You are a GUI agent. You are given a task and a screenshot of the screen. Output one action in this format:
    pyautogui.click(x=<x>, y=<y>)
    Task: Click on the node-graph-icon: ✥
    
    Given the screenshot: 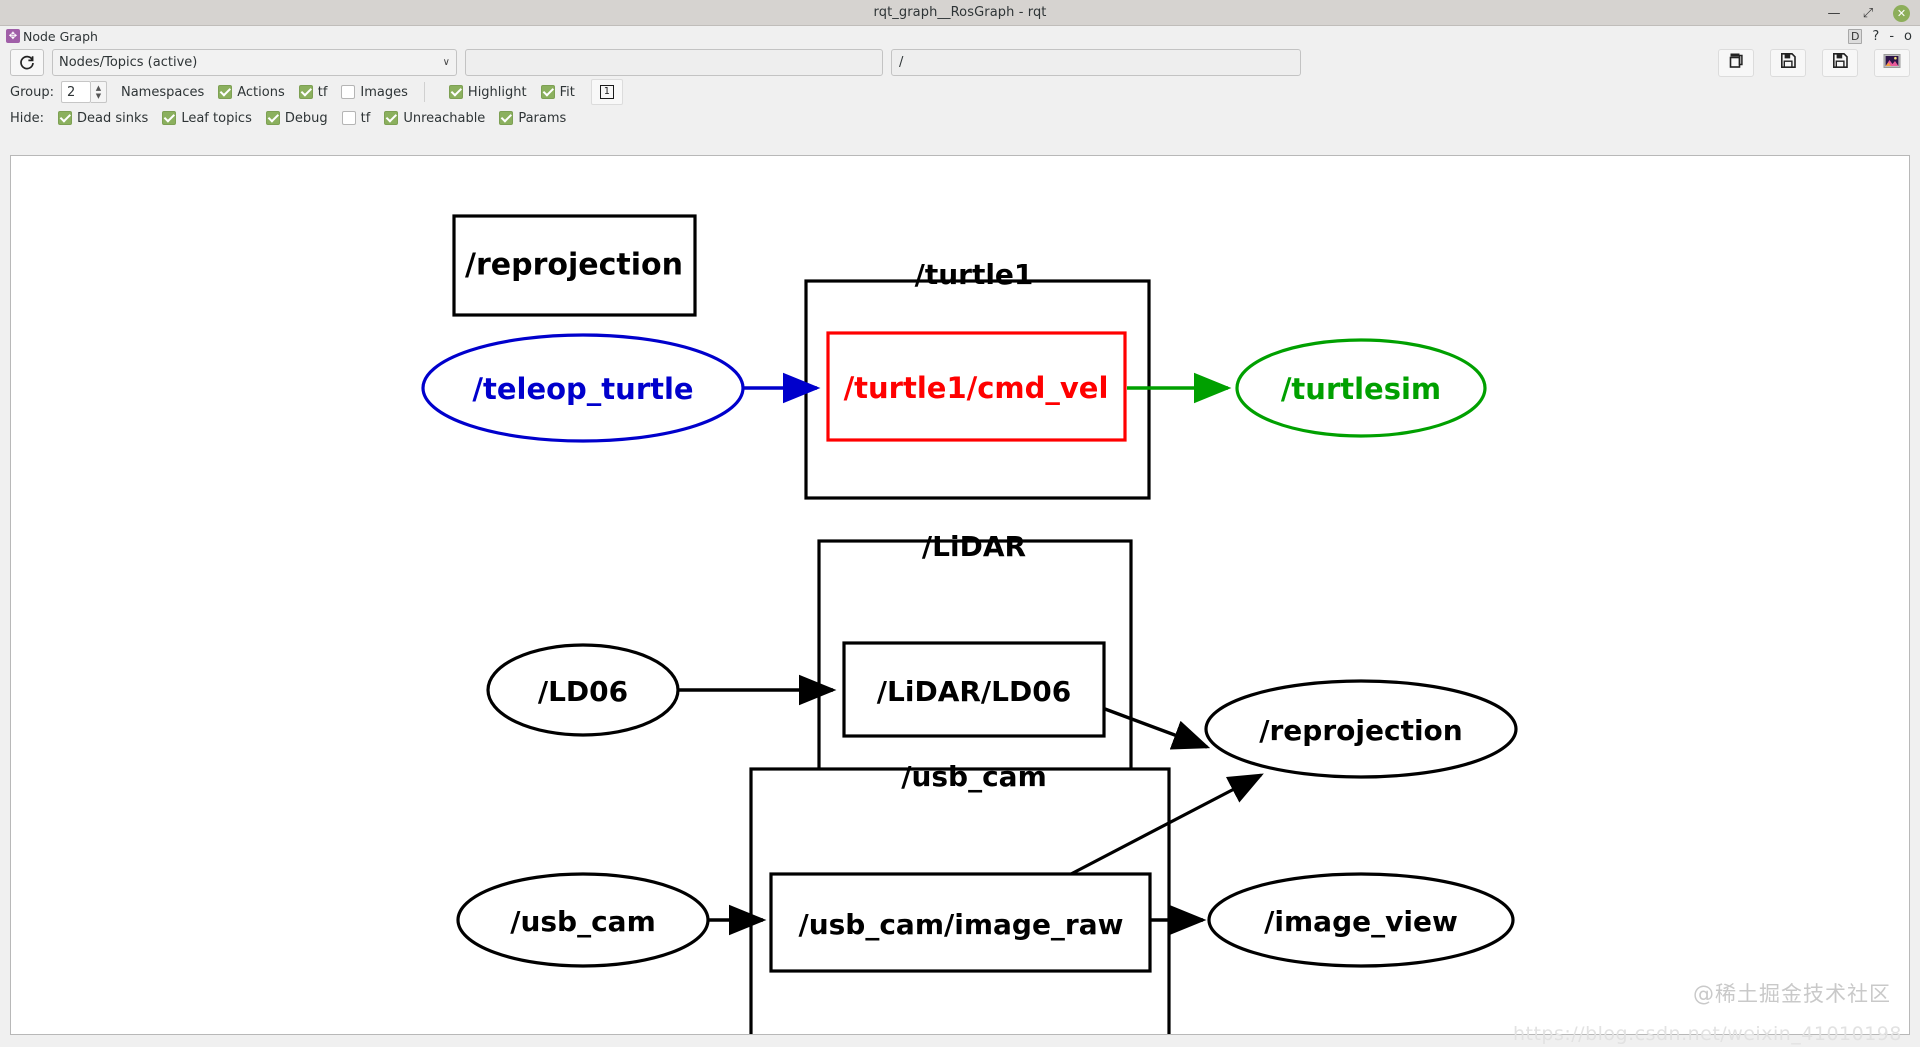 What is the action you would take?
    pyautogui.click(x=13, y=36)
    